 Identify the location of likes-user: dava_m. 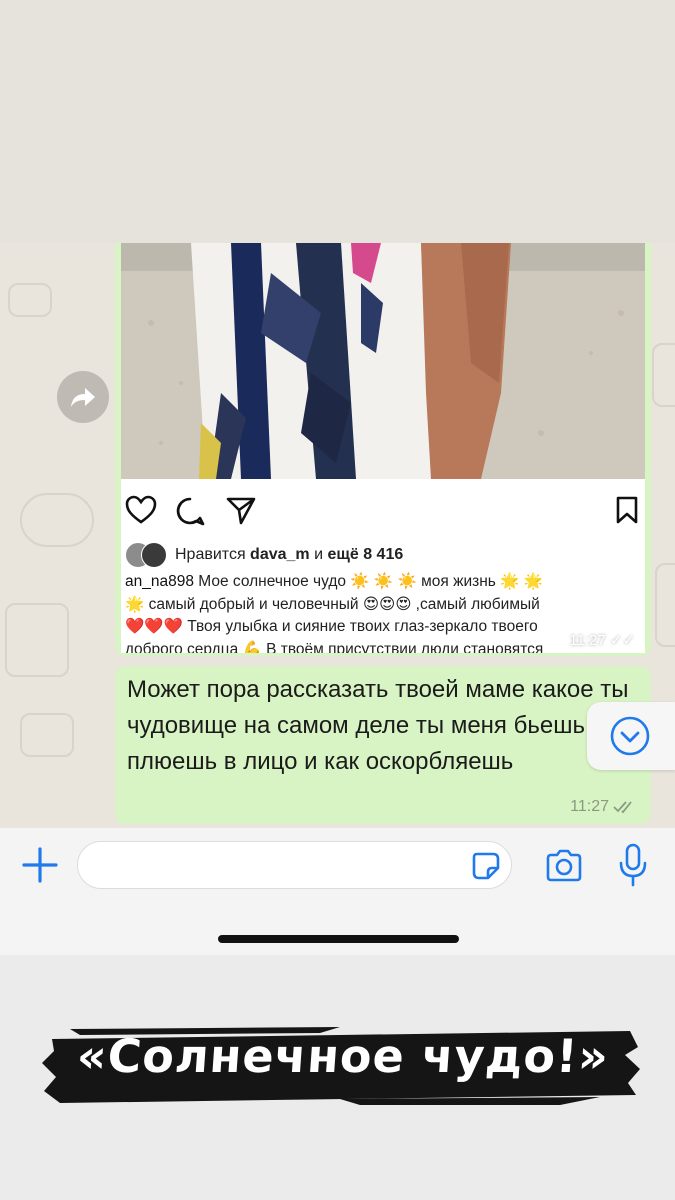
(280, 554).